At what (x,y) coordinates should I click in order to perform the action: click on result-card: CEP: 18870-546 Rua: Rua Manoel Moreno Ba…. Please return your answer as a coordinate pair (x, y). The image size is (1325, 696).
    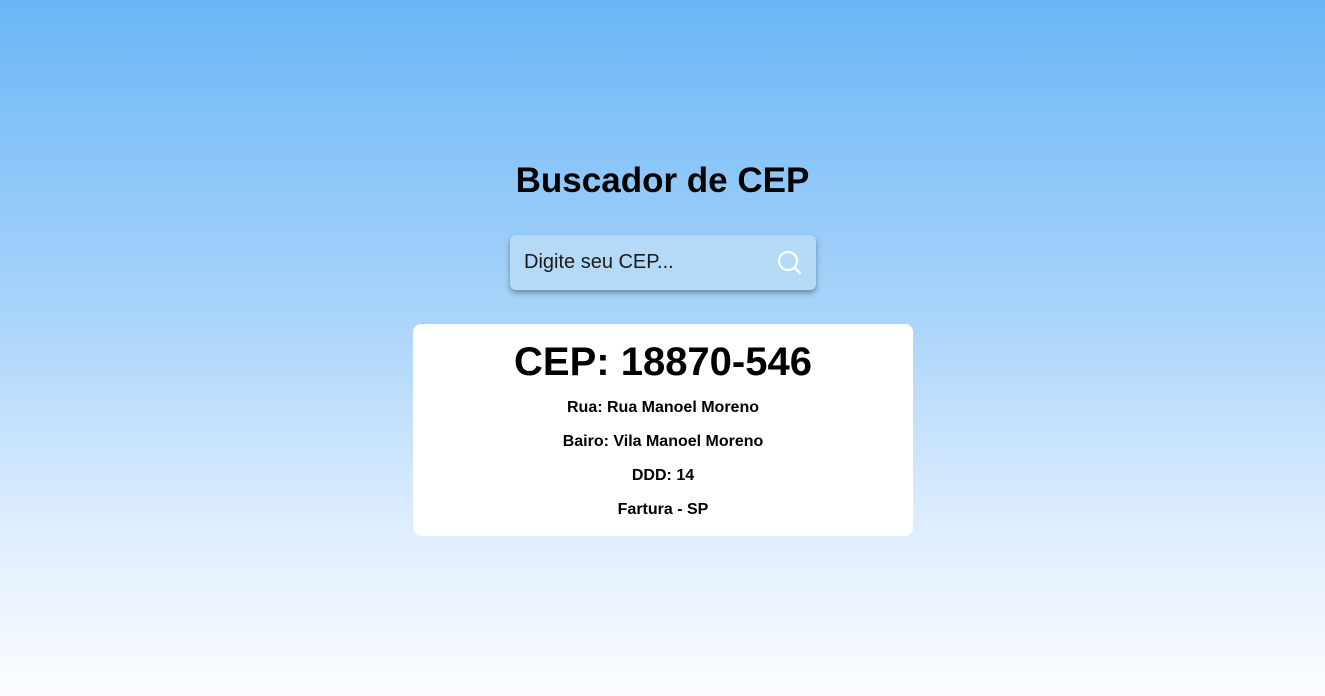
    Looking at the image, I should click on (663, 430).